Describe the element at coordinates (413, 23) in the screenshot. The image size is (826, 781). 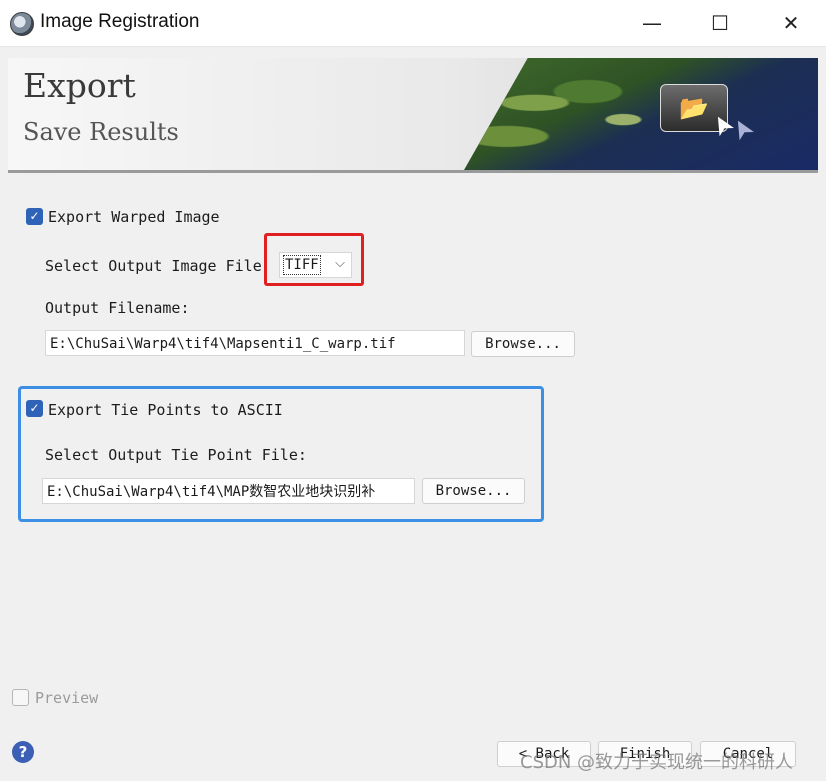
I see `title-bar: Image Registration — ☐ ✕` at that location.